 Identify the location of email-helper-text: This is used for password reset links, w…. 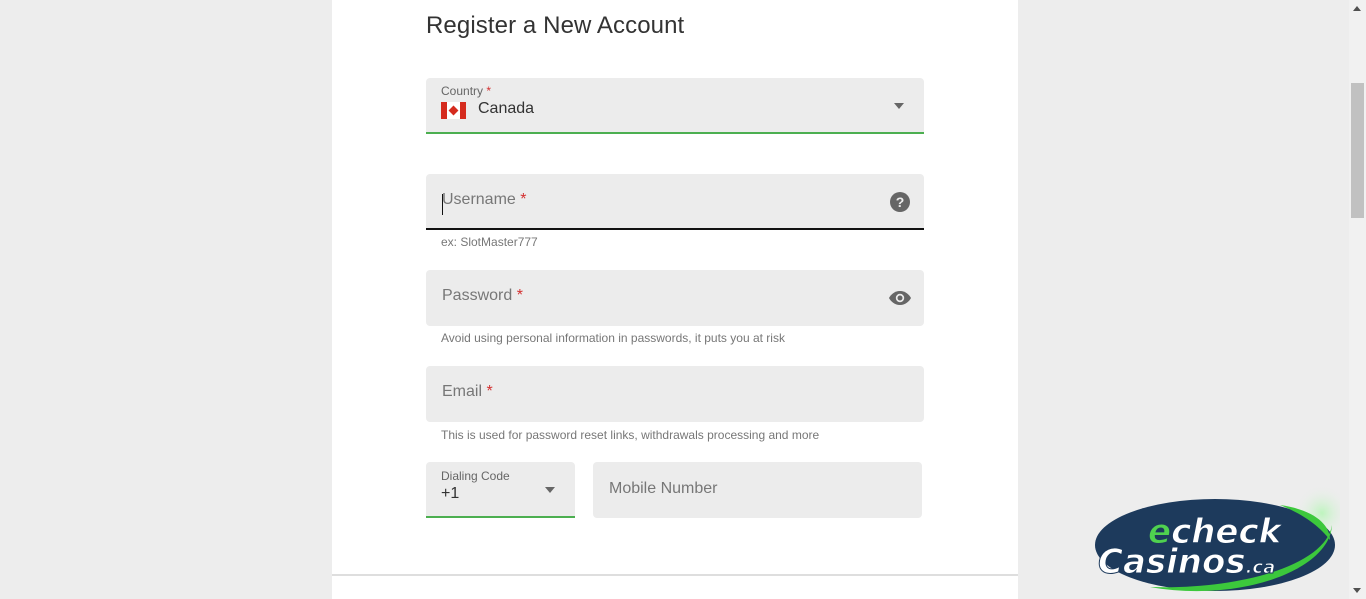
(630, 435).